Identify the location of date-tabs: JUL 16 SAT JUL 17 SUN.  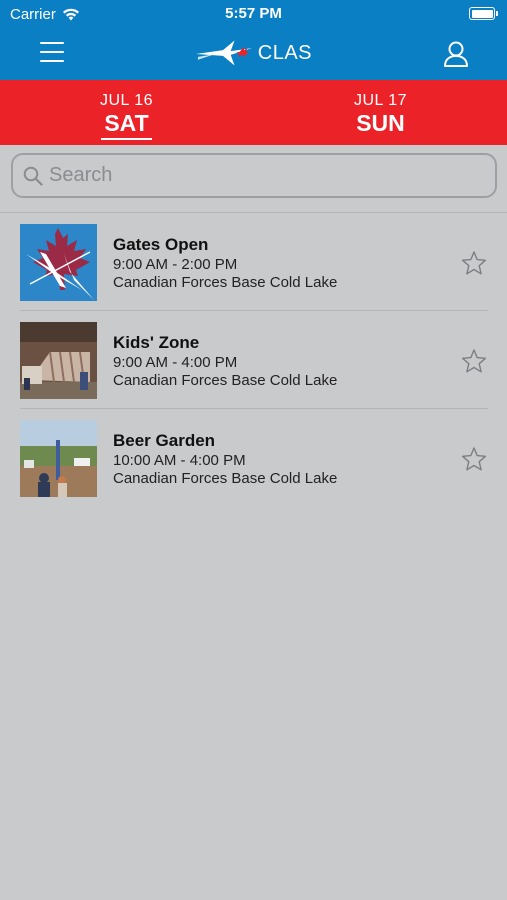
(253, 112).